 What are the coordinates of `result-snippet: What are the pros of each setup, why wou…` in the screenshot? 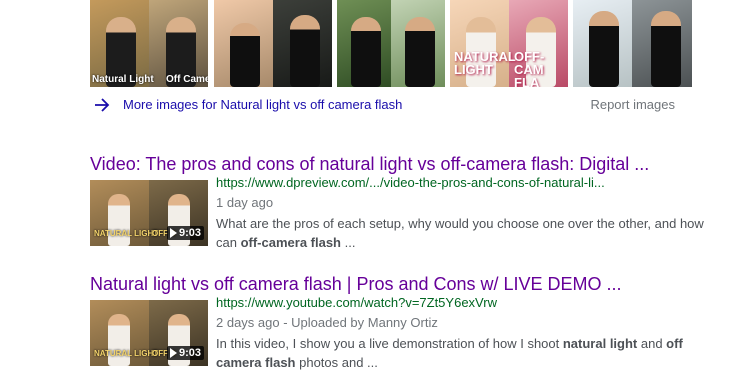 It's located at (460, 233).